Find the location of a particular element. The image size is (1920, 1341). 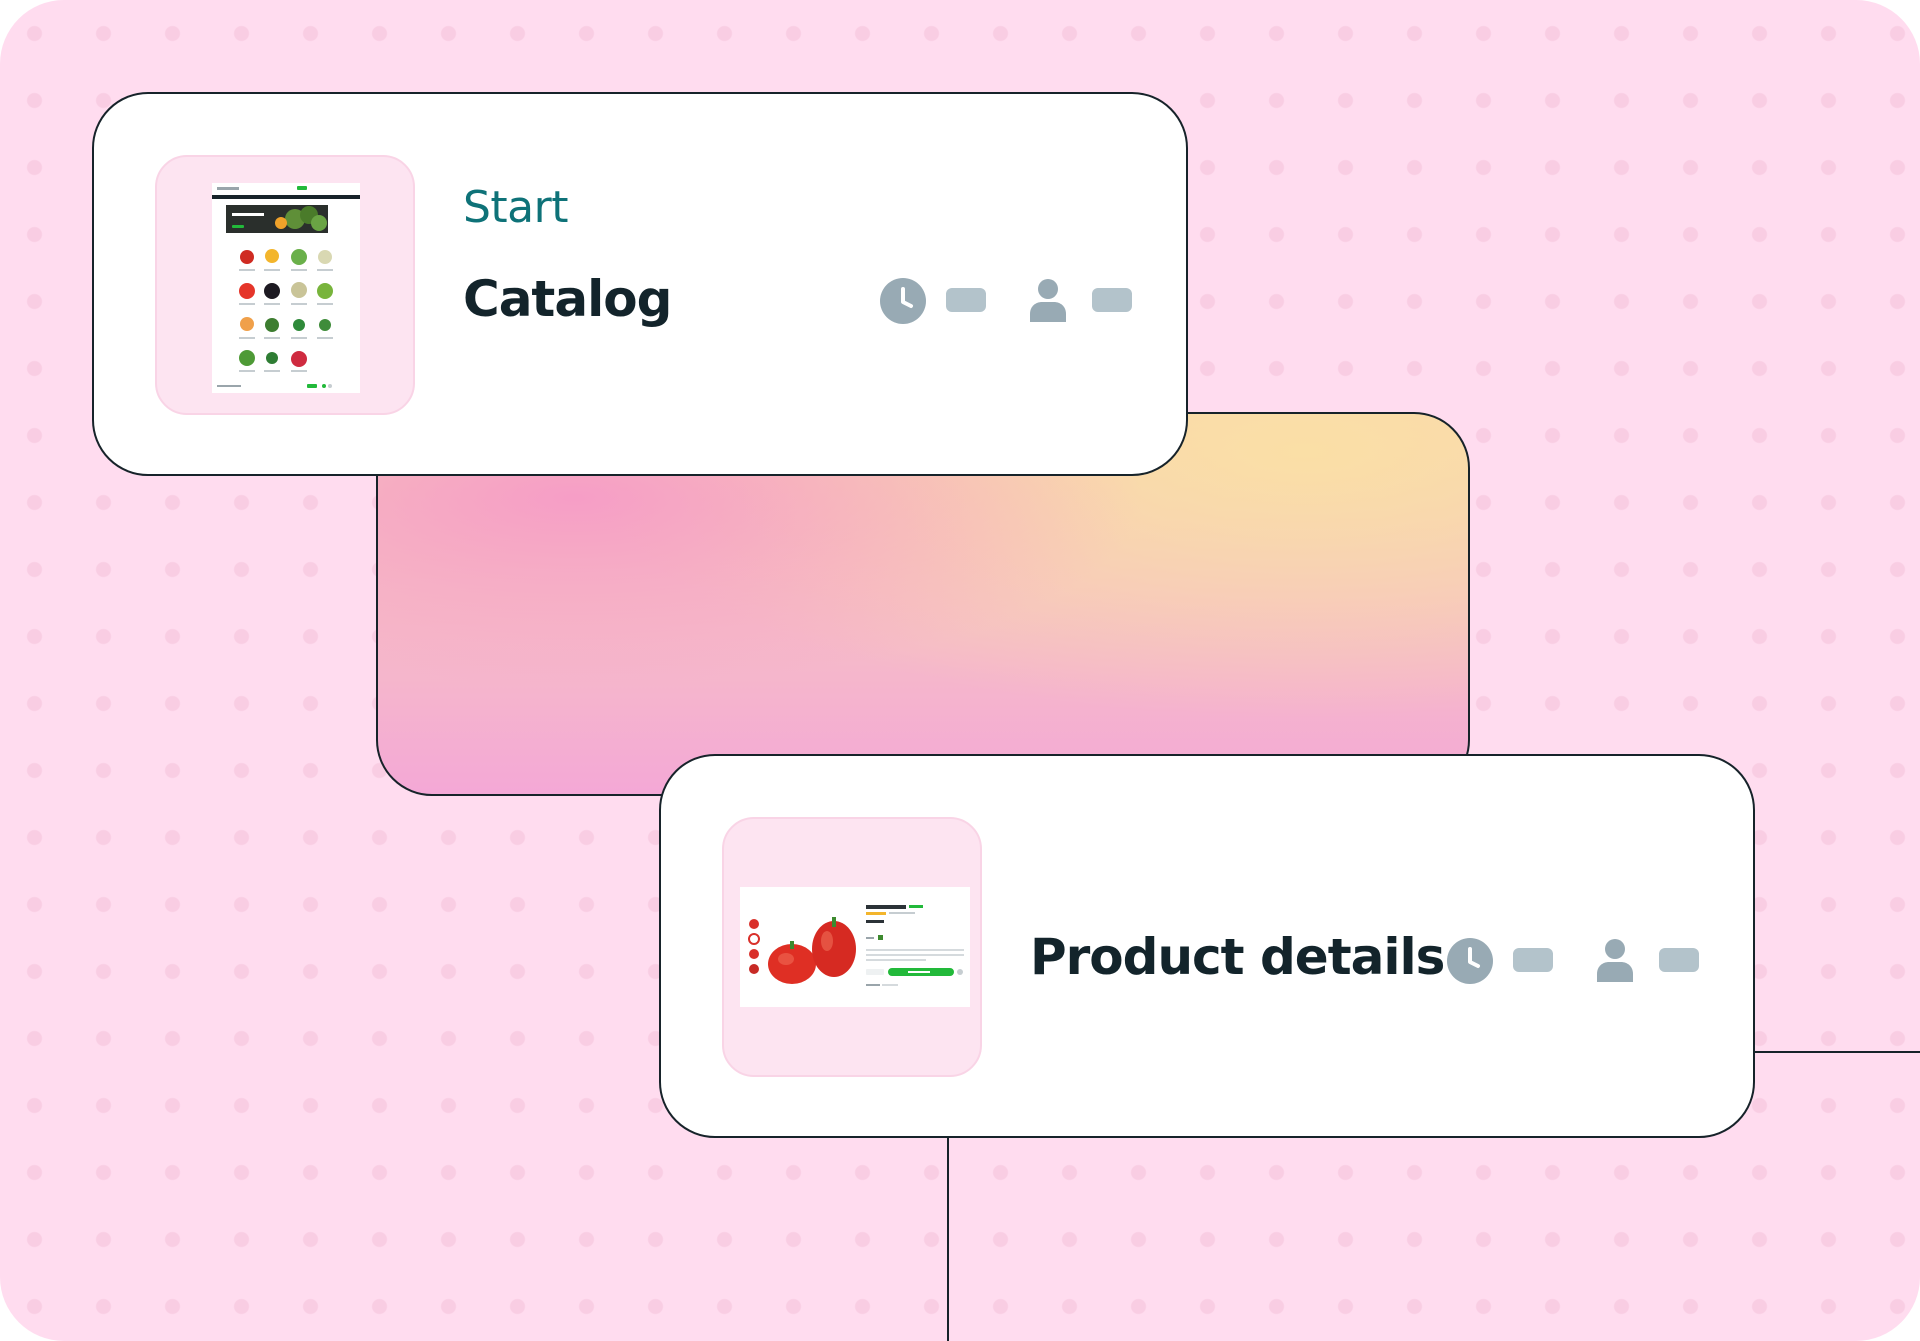

step-title: Catalog is located at coordinates (567, 299).